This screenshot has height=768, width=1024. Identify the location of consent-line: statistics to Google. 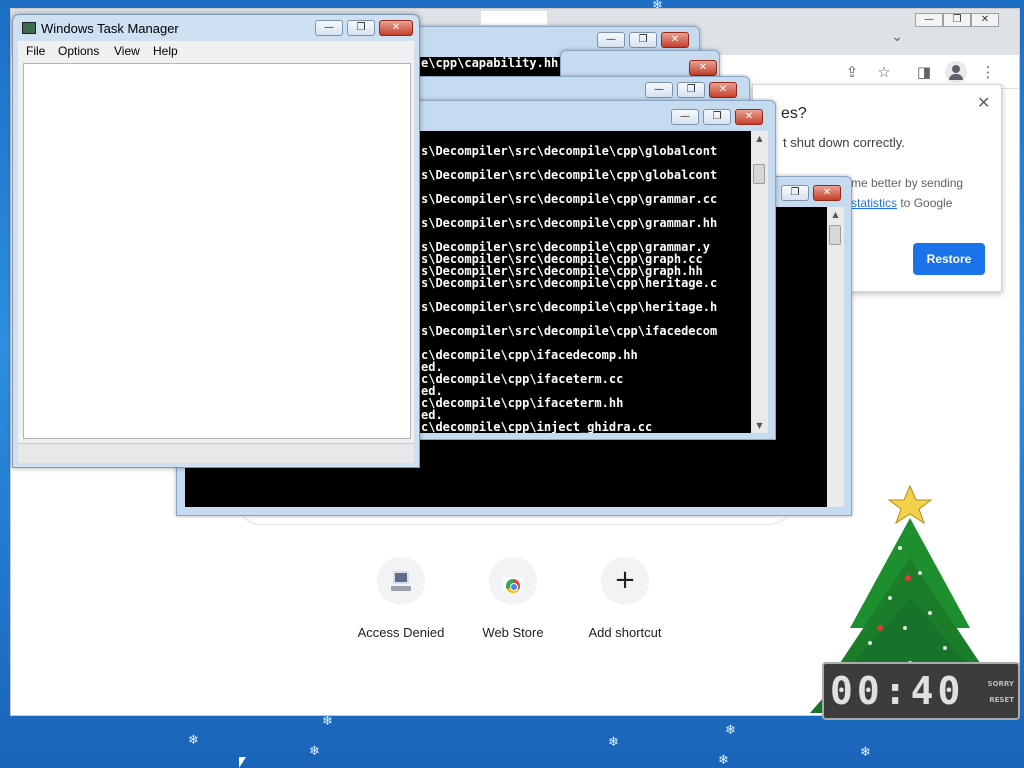
(901, 203).